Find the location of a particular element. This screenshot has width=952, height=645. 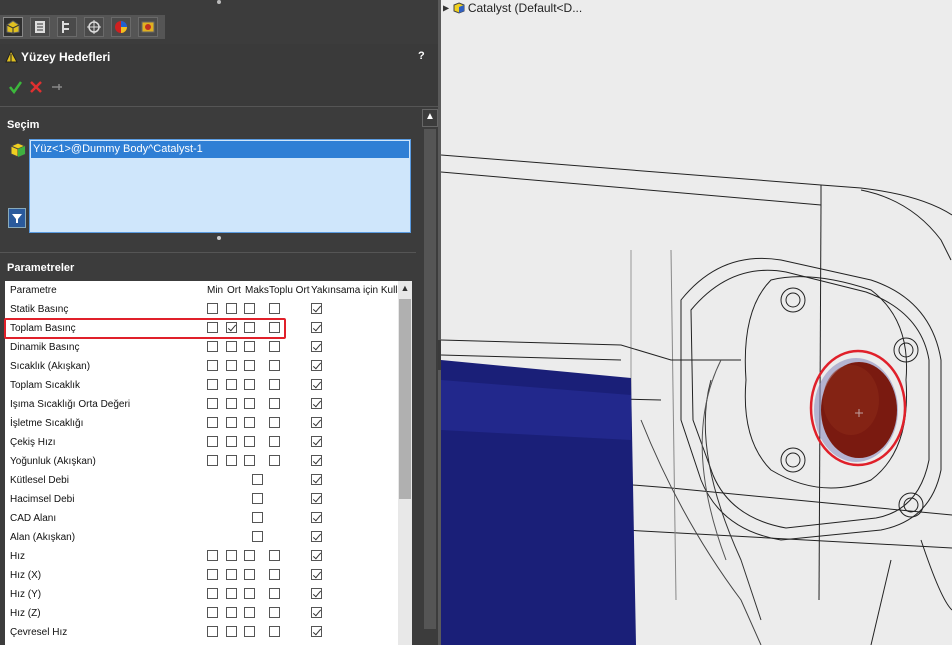

ok-check-icon is located at coordinates (15, 87).